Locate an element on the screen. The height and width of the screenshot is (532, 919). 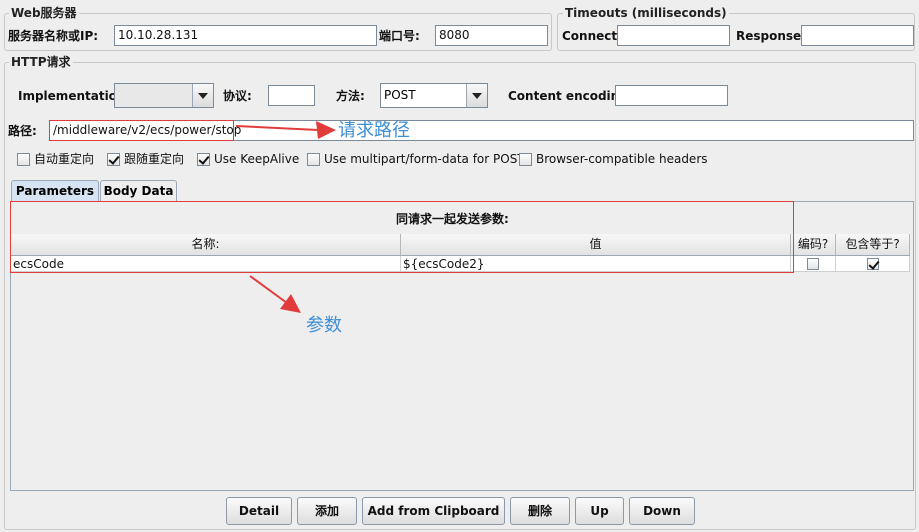
params-arrow-icon is located at coordinates (275, 294).